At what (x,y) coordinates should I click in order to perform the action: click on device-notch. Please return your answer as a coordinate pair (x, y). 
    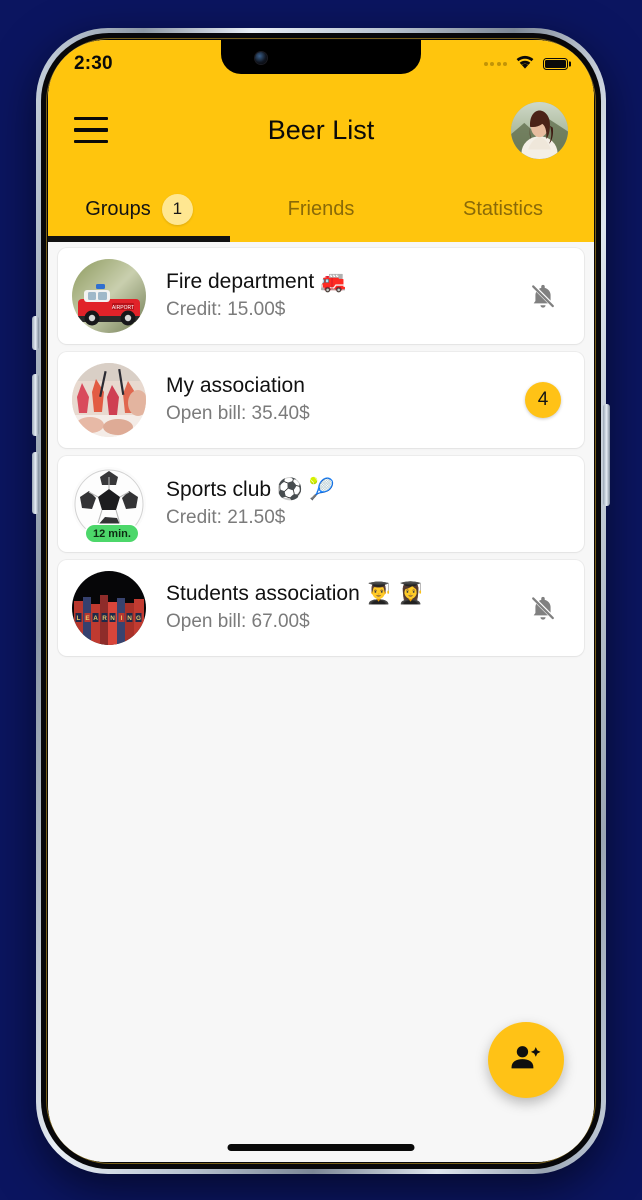
    Looking at the image, I should click on (321, 57).